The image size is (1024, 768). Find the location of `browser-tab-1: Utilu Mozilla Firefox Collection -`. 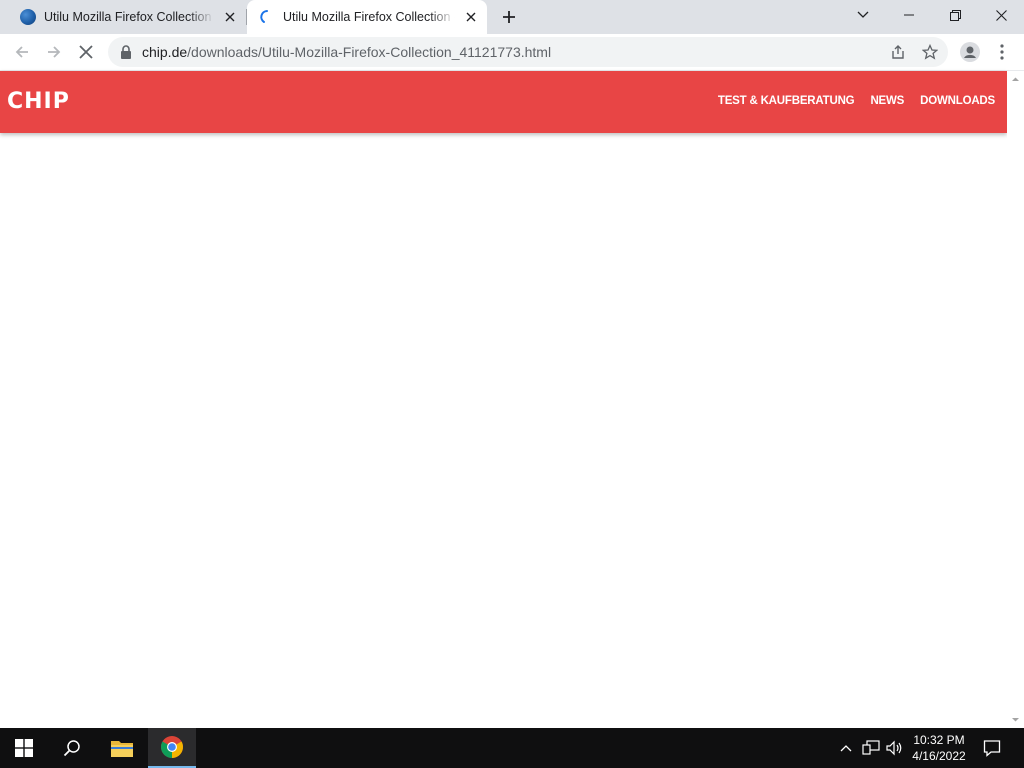

browser-tab-1: Utilu Mozilla Firefox Collection - is located at coordinates (127, 17).